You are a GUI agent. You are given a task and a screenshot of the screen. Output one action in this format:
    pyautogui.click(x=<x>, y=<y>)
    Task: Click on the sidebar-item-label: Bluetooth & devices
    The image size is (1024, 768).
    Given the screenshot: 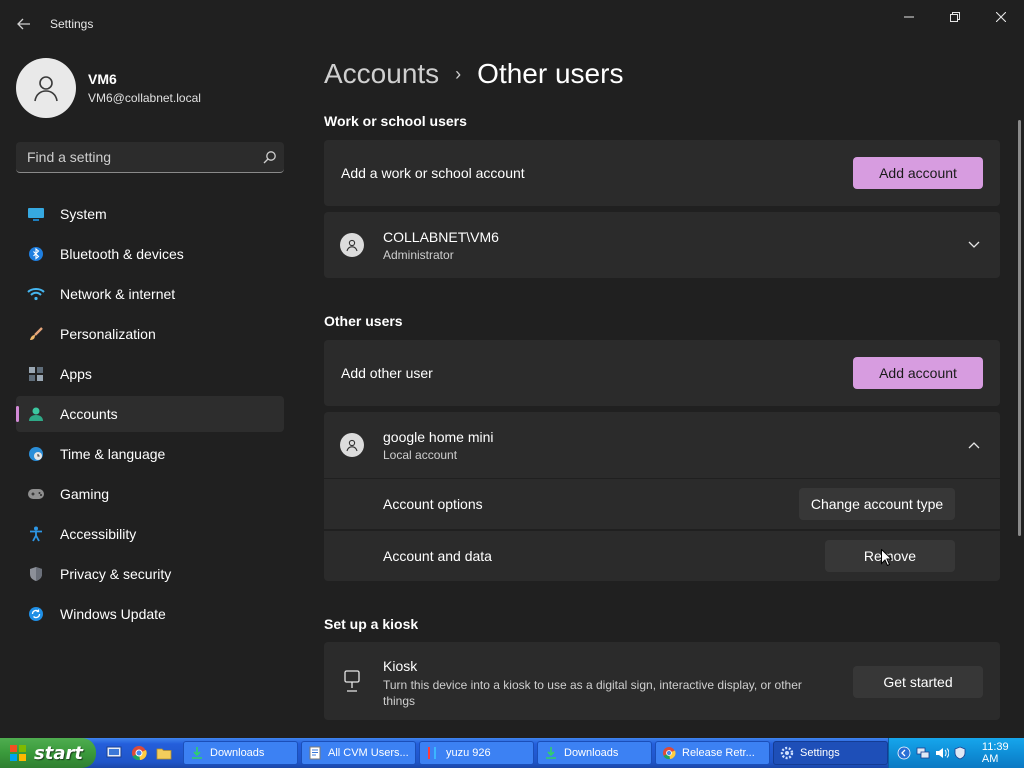 What is the action you would take?
    pyautogui.click(x=122, y=254)
    